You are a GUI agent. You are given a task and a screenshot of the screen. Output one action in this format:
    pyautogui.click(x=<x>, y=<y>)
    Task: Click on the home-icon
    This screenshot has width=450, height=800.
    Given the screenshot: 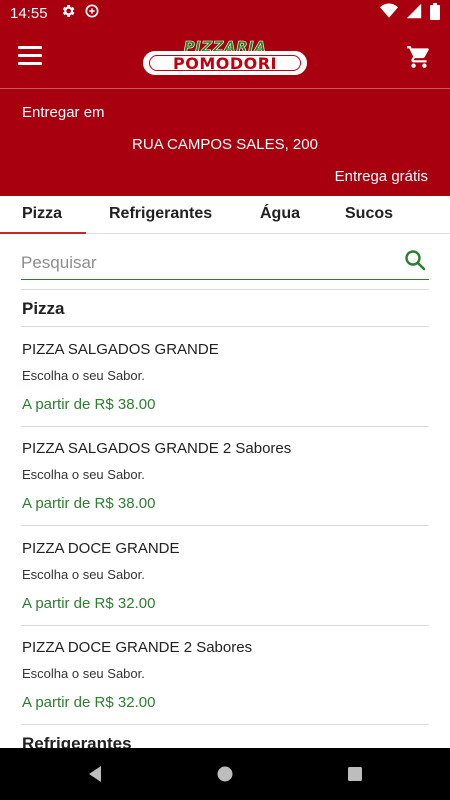 What is the action you would take?
    pyautogui.click(x=225, y=774)
    